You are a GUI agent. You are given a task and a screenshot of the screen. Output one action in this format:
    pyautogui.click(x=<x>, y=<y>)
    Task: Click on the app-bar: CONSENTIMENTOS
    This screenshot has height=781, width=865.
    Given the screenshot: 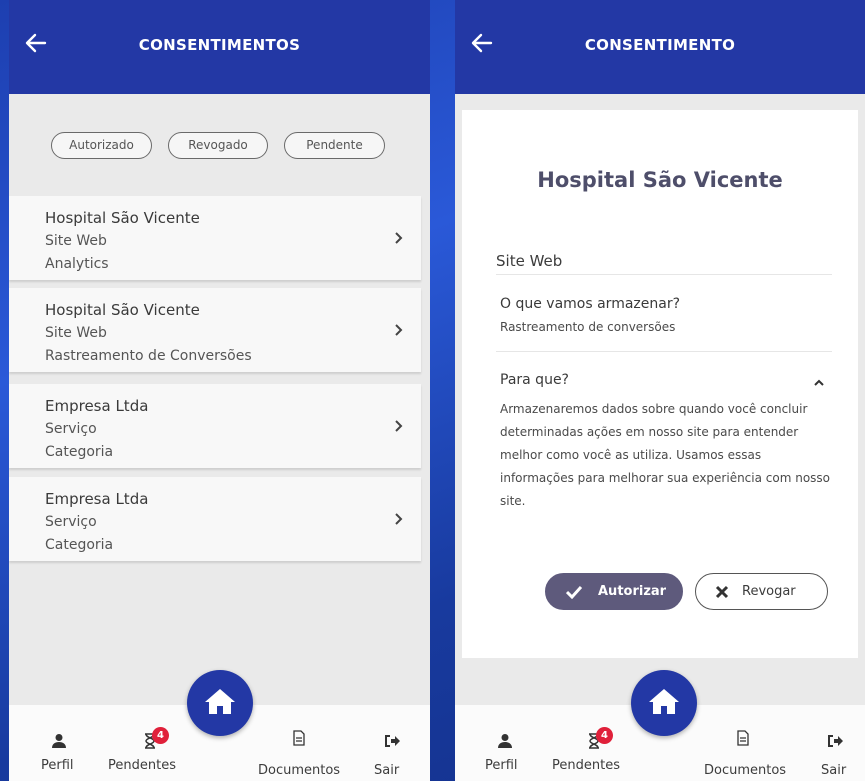 What is the action you would take?
    pyautogui.click(x=219, y=47)
    